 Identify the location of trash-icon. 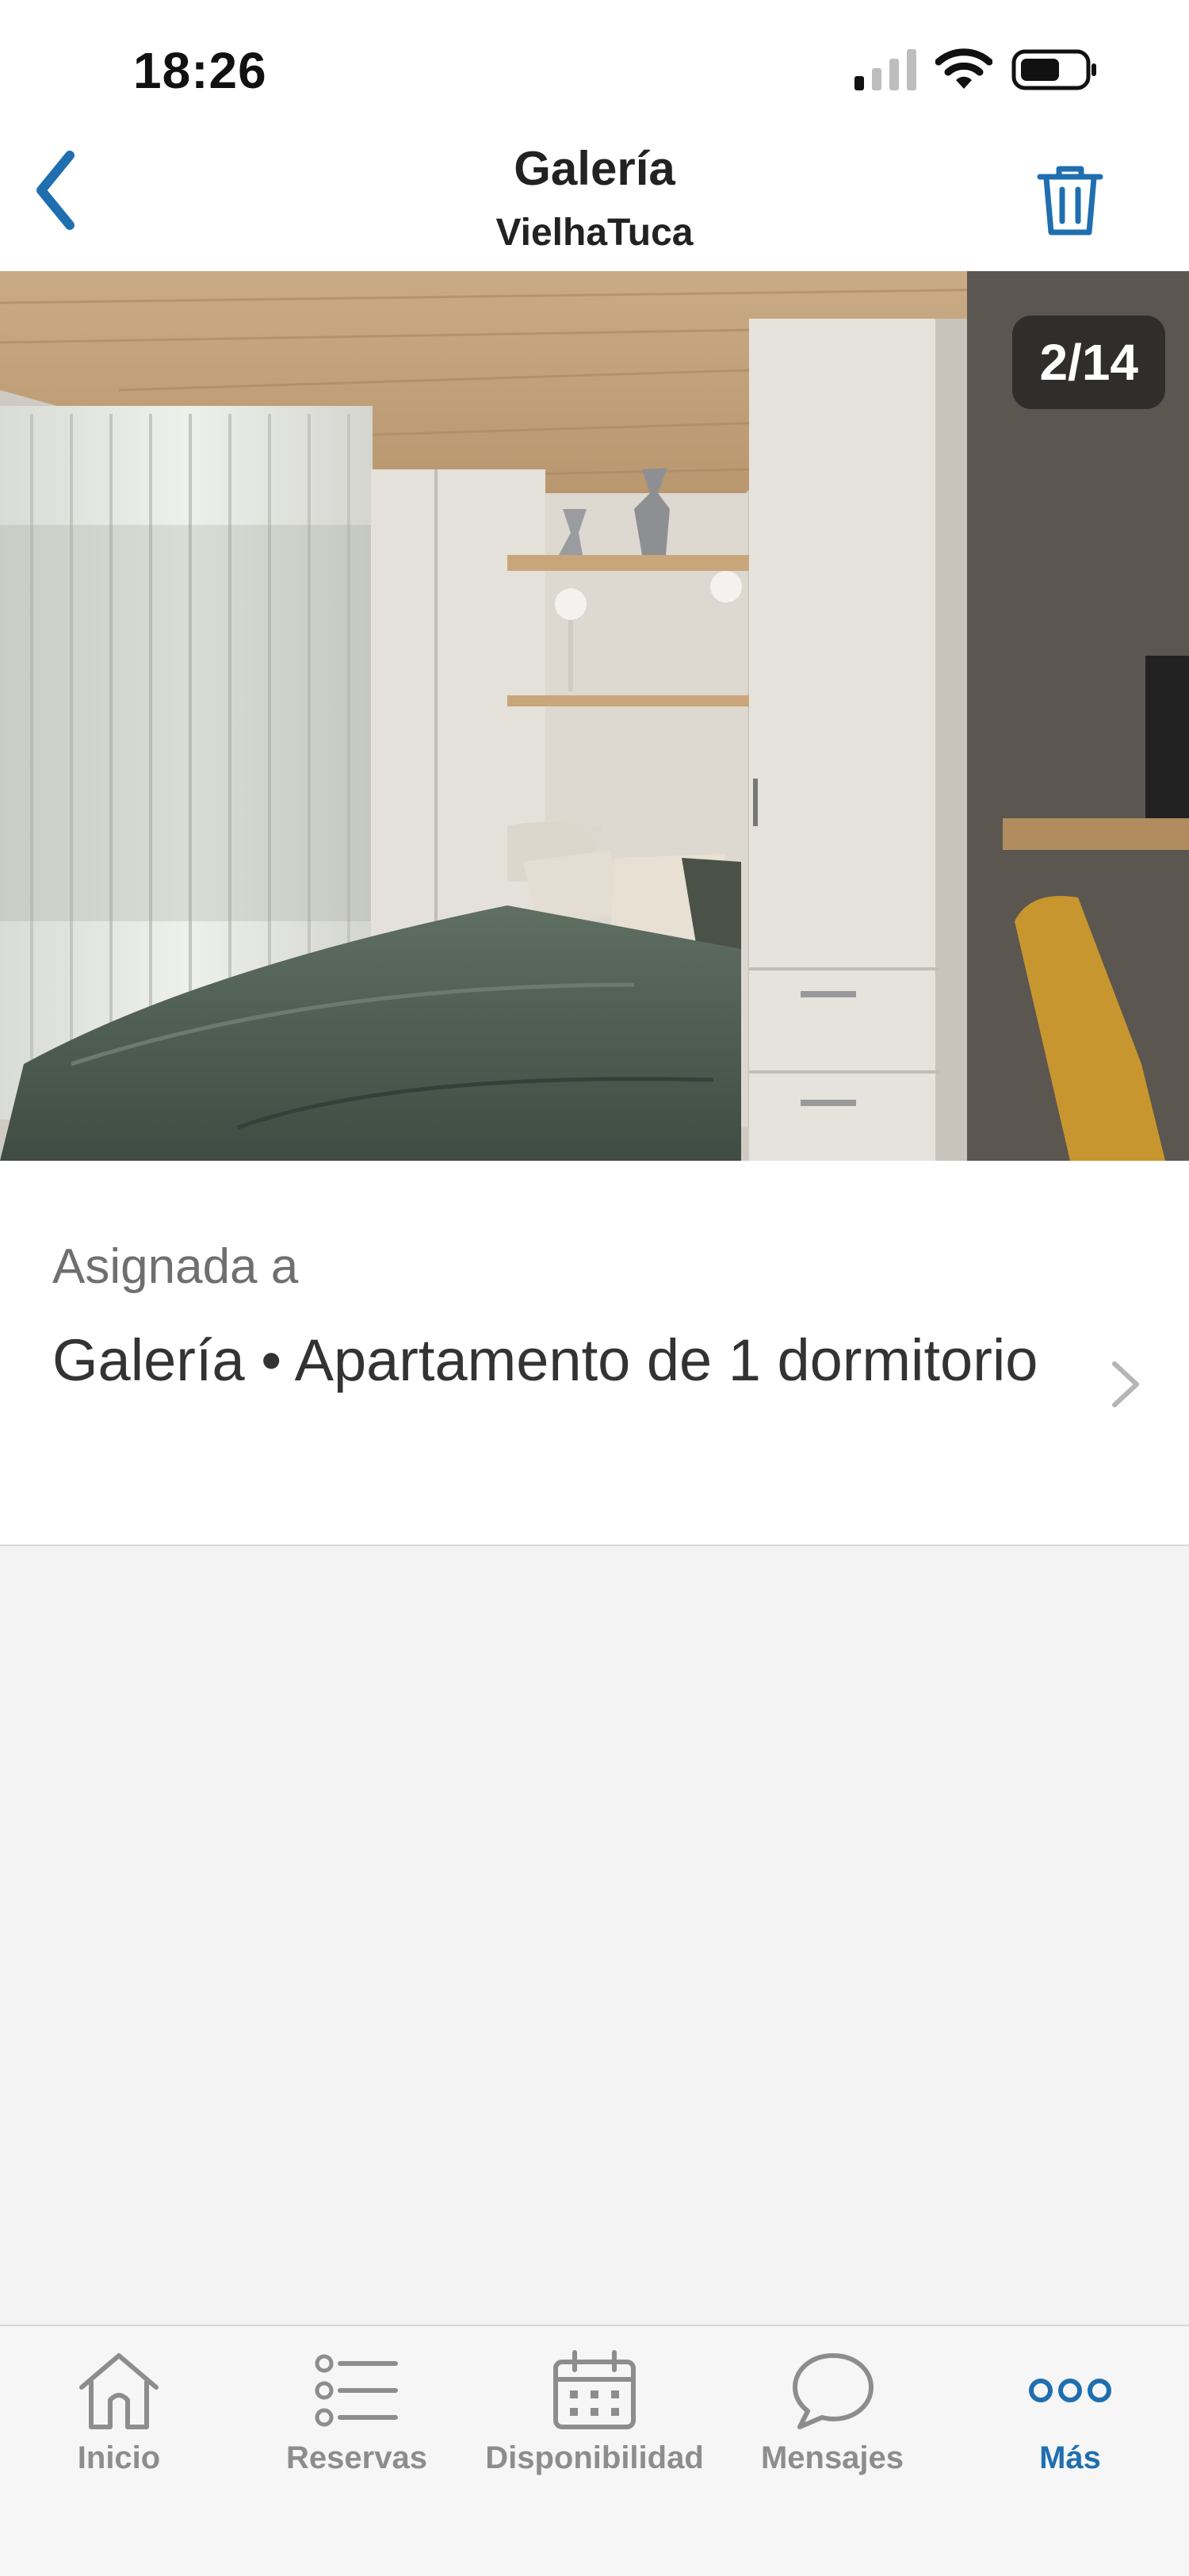
(1070, 200).